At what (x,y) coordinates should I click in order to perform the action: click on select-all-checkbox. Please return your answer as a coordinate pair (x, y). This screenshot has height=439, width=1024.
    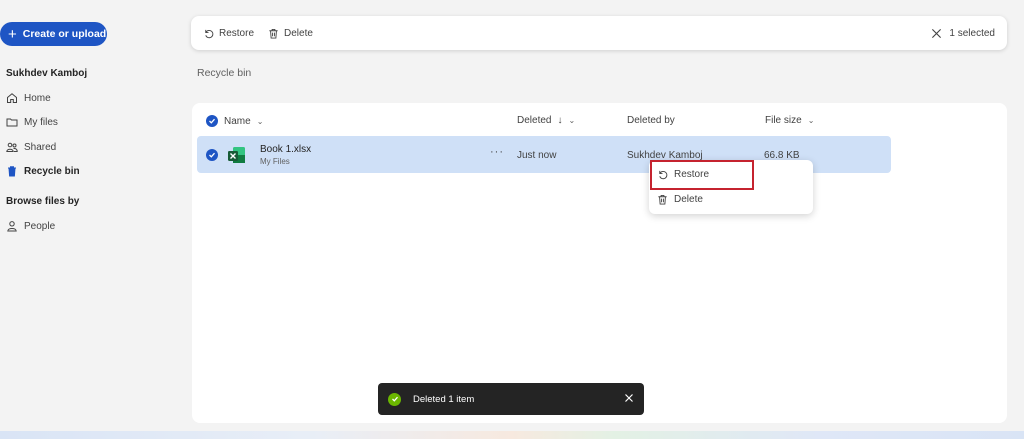
    Looking at the image, I should click on (212, 121).